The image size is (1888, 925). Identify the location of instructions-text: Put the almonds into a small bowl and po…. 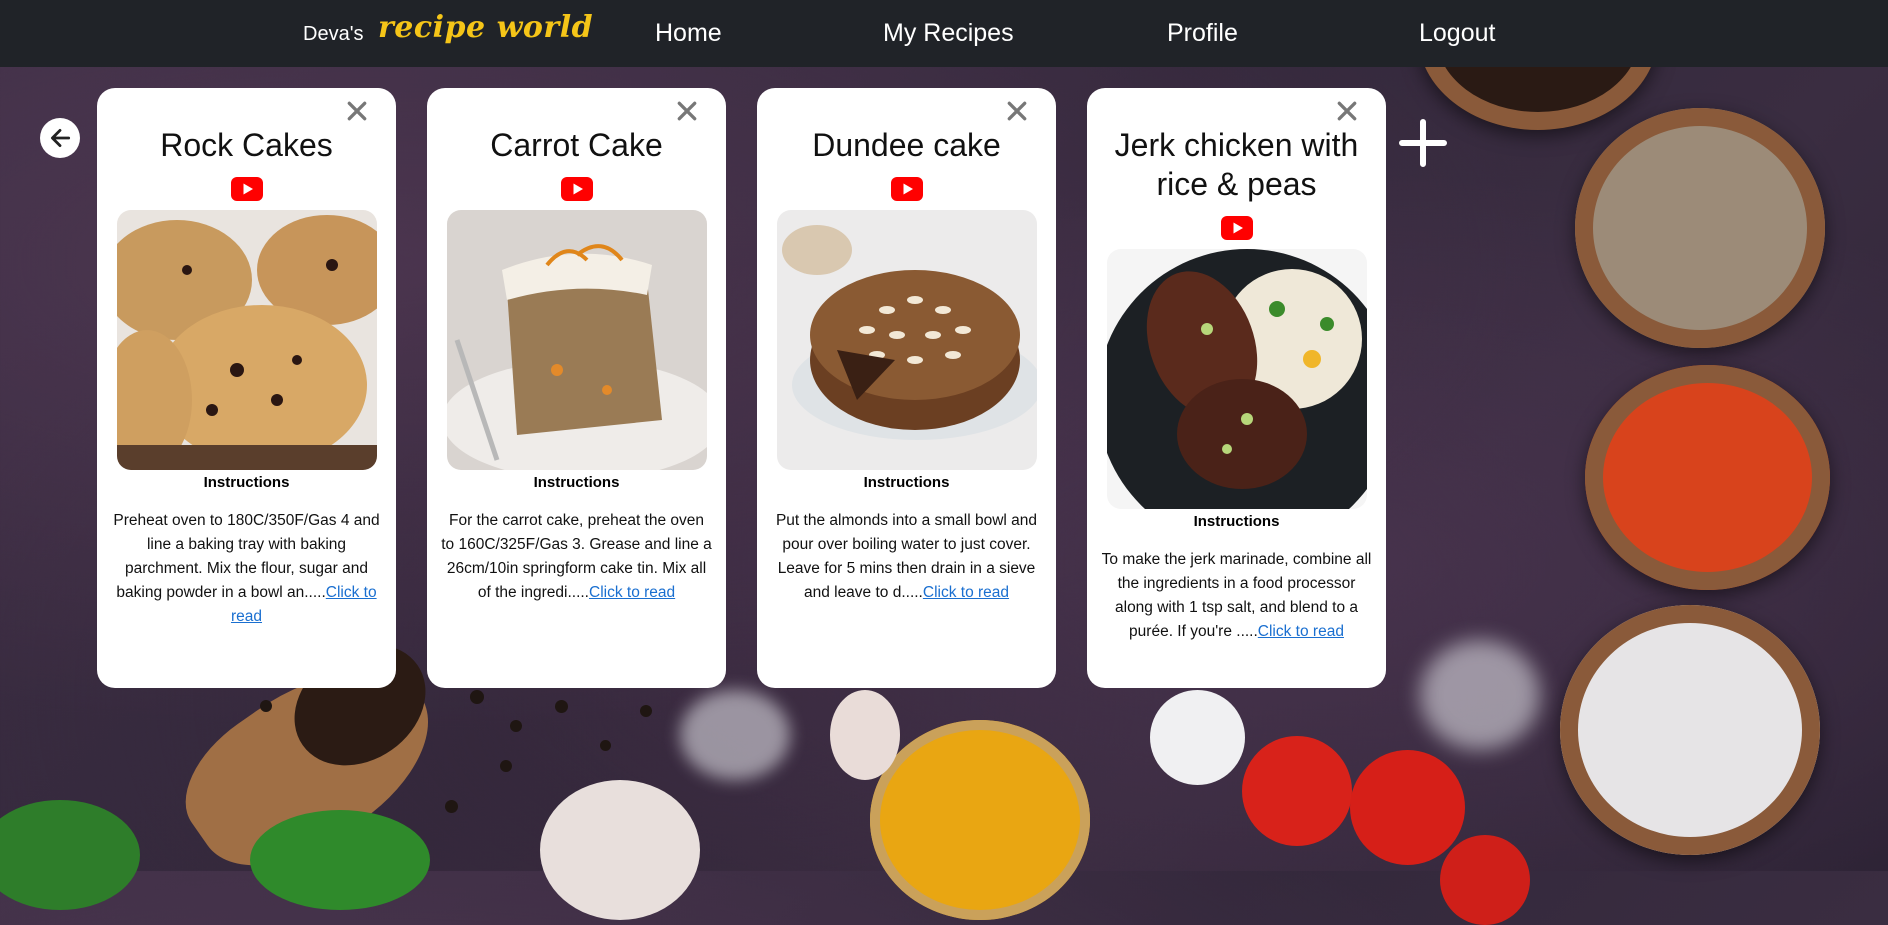
(906, 557).